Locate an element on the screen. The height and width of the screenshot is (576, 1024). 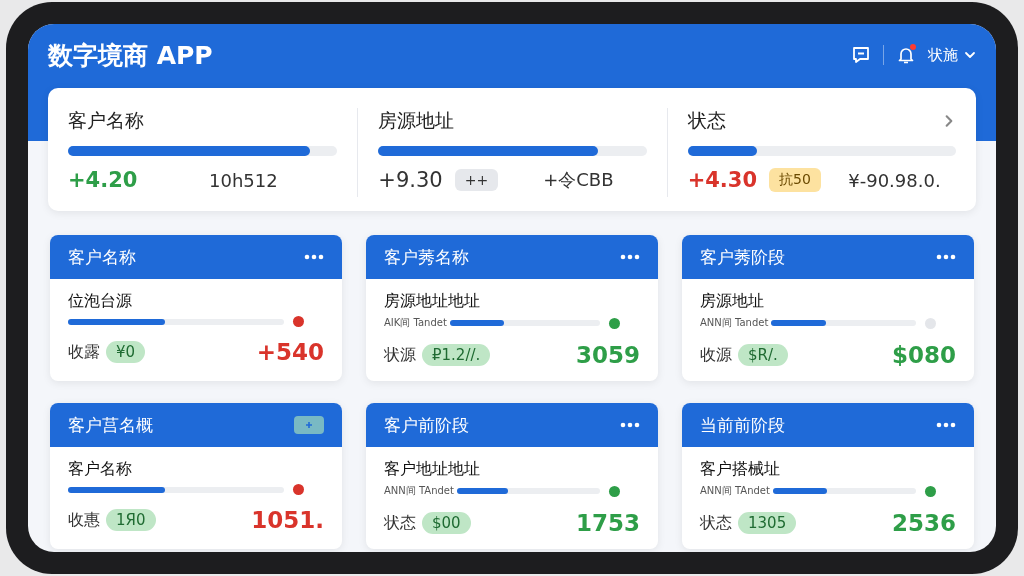
amount-badge: 1305 is located at coordinates (767, 523).